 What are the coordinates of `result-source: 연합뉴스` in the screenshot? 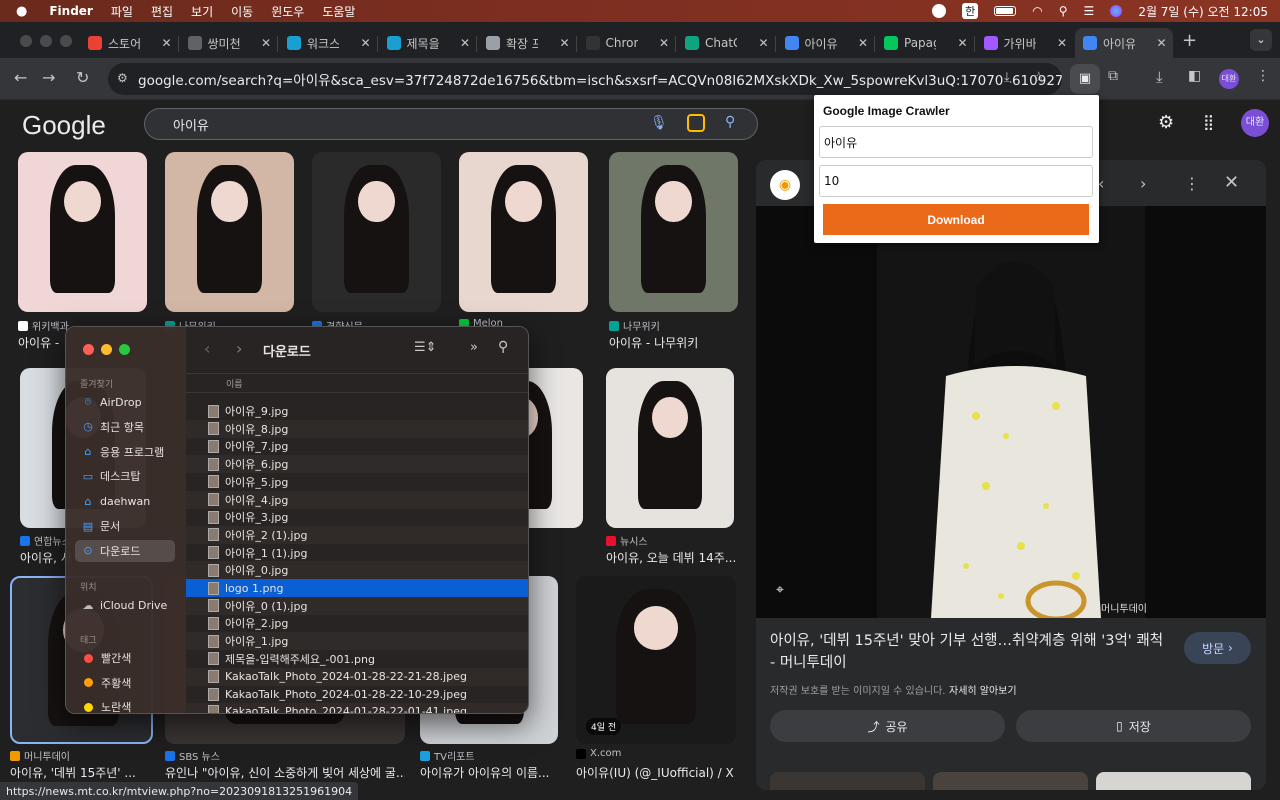 It's located at (45, 540).